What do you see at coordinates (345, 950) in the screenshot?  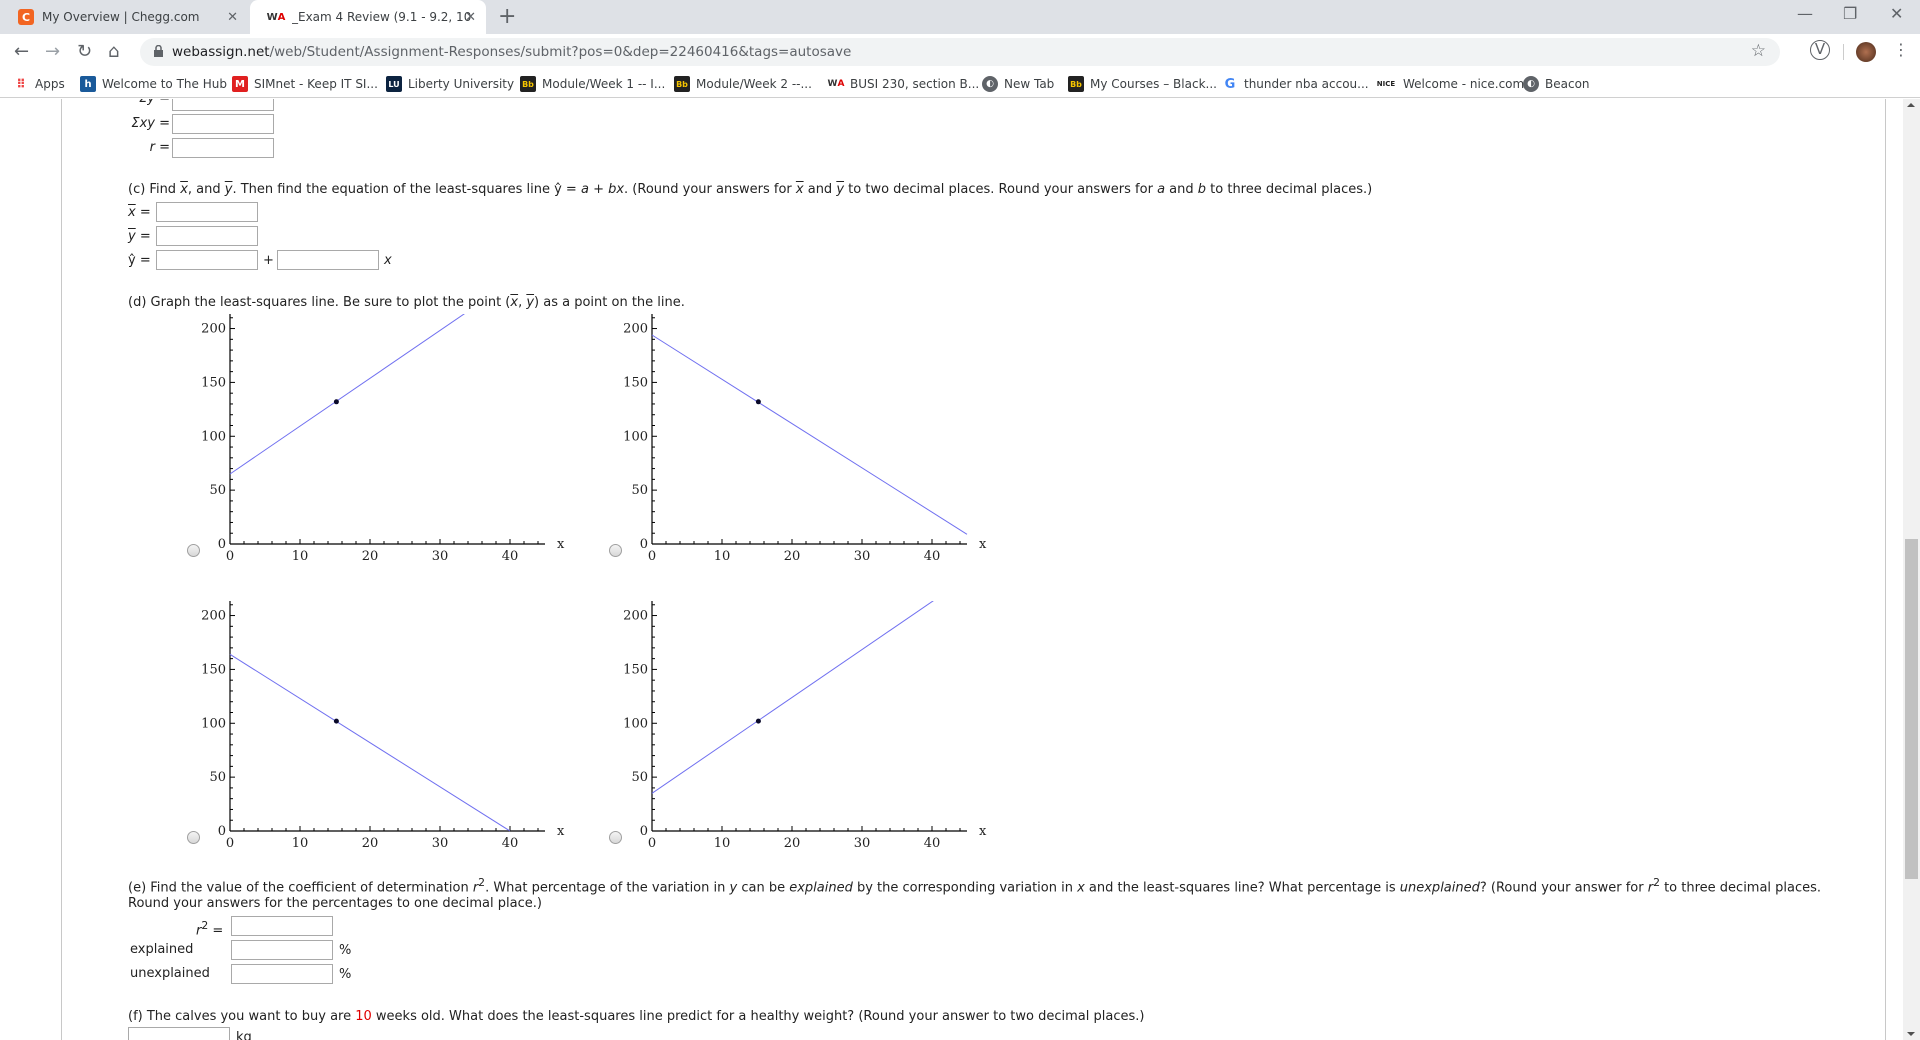 I see `explained-percent: %` at bounding box center [345, 950].